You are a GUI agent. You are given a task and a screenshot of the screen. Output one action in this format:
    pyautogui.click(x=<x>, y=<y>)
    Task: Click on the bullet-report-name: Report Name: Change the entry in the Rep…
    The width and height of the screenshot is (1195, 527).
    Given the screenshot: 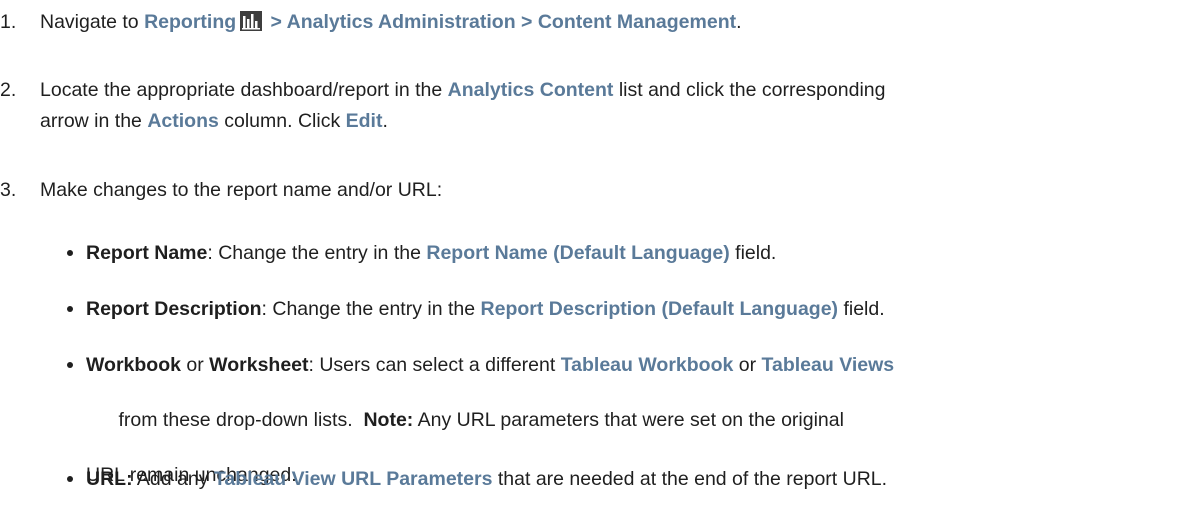 What is the action you would take?
    pyautogui.click(x=626, y=253)
    